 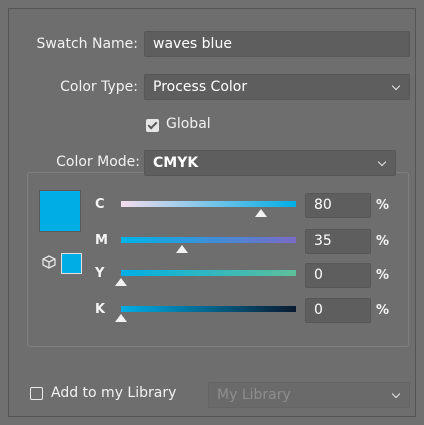 I want to click on color-mode-select: CMYK, so click(x=270, y=163).